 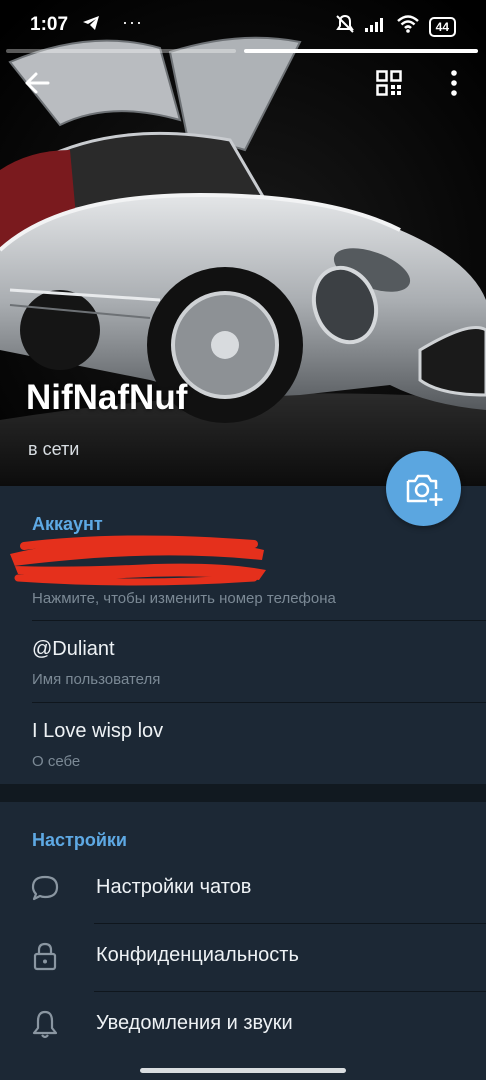 I want to click on photo-progress-segment, so click(x=121, y=51).